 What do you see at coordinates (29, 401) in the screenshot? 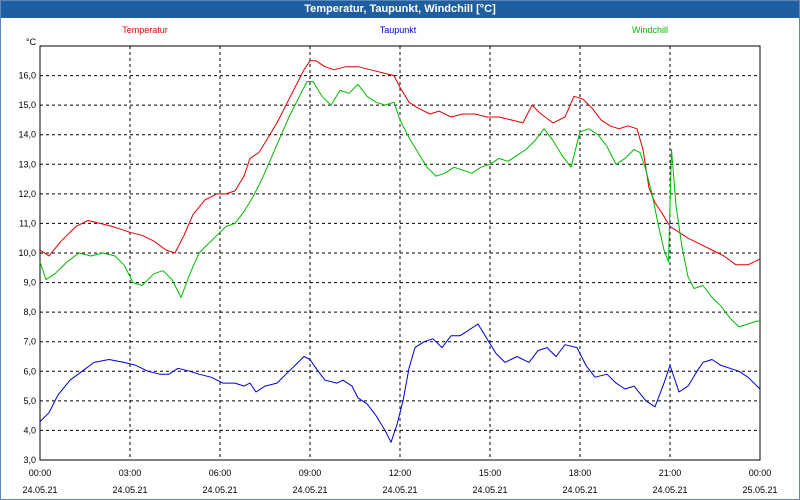
I see `y-tick-label: 5,0` at bounding box center [29, 401].